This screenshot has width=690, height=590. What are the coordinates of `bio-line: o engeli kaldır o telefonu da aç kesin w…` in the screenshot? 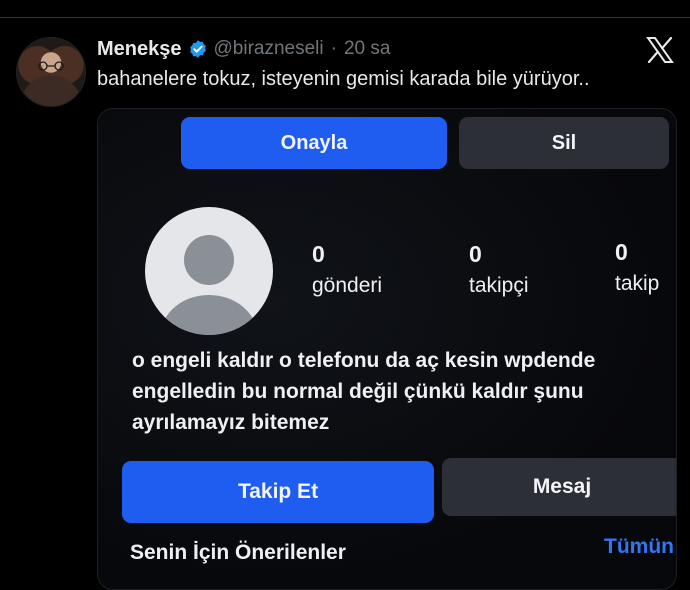 It's located at (364, 360).